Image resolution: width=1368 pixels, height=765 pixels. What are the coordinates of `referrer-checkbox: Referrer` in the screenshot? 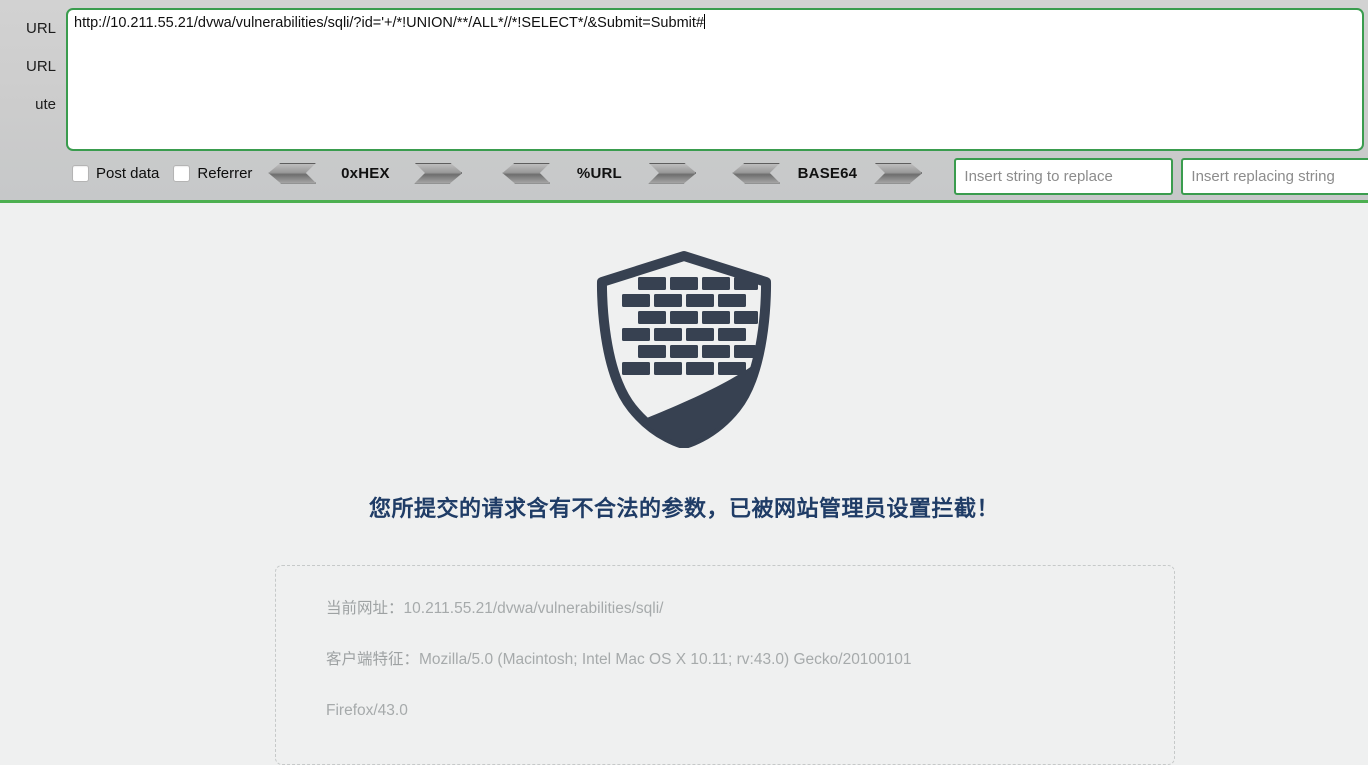 It's located at (212, 173).